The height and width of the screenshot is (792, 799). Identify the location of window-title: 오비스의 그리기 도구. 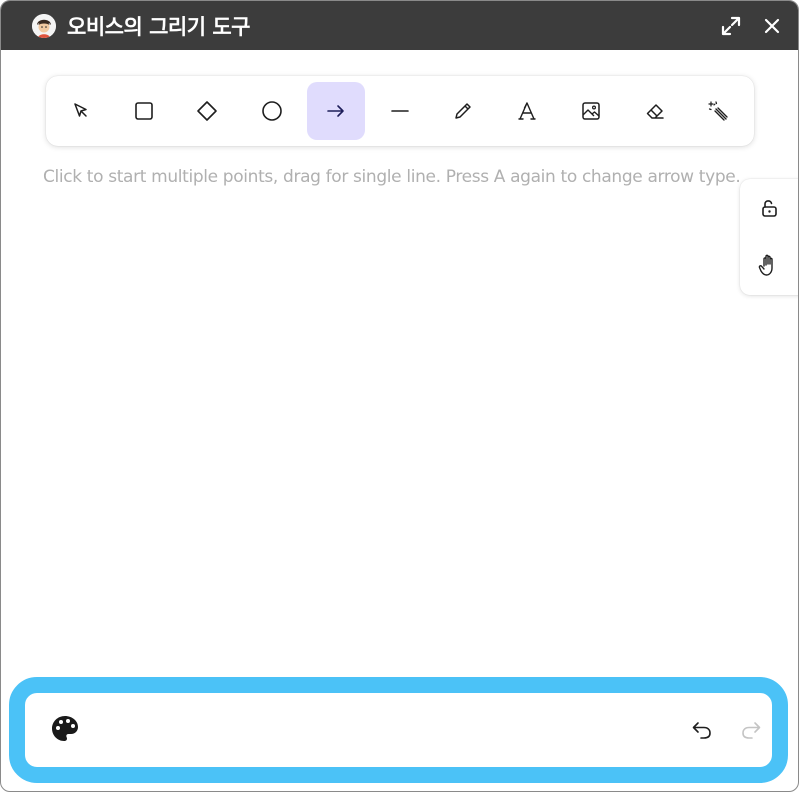
(159, 27).